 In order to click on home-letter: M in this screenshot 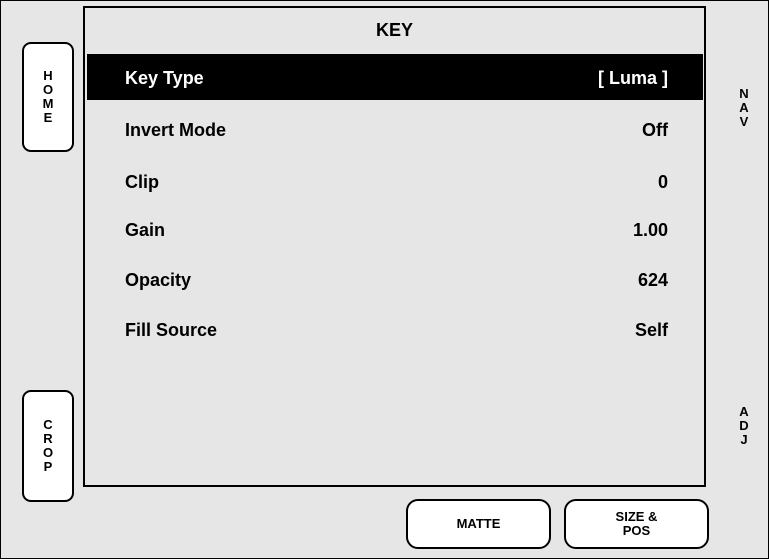, I will do `click(48, 103)`.